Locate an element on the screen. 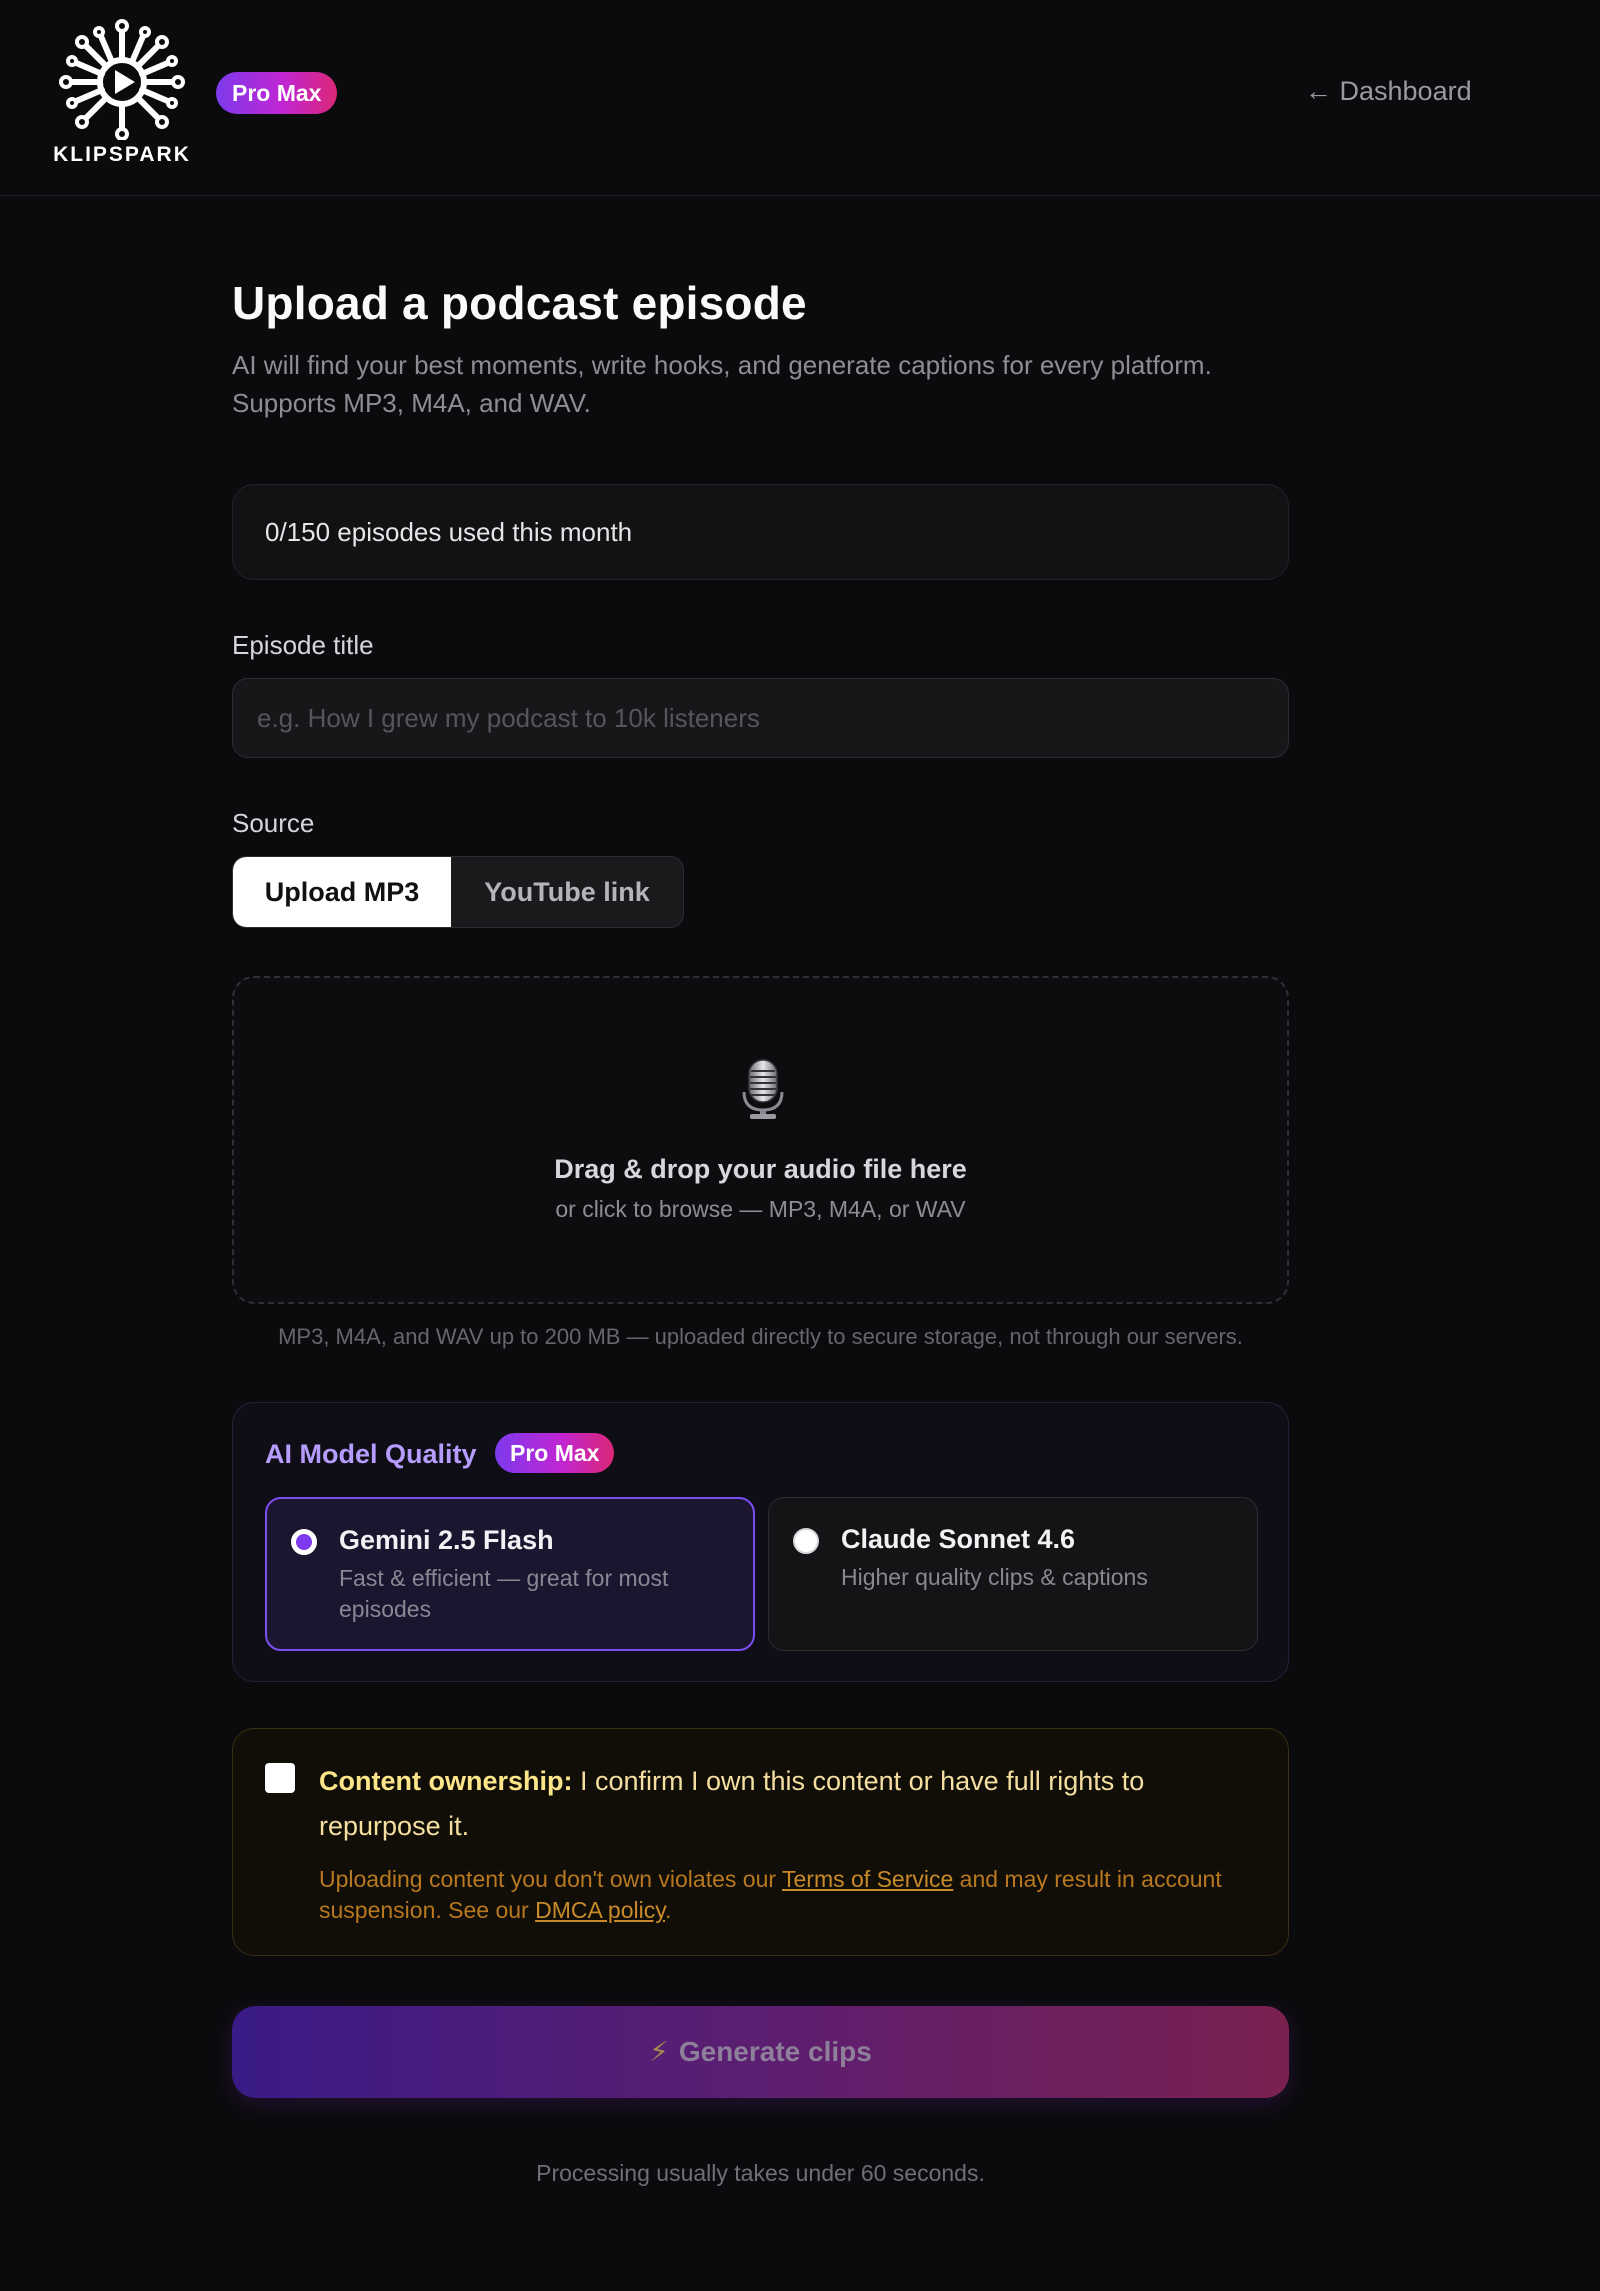 The height and width of the screenshot is (2291, 1600). generate-button-label: Generate clips is located at coordinates (775, 2051).